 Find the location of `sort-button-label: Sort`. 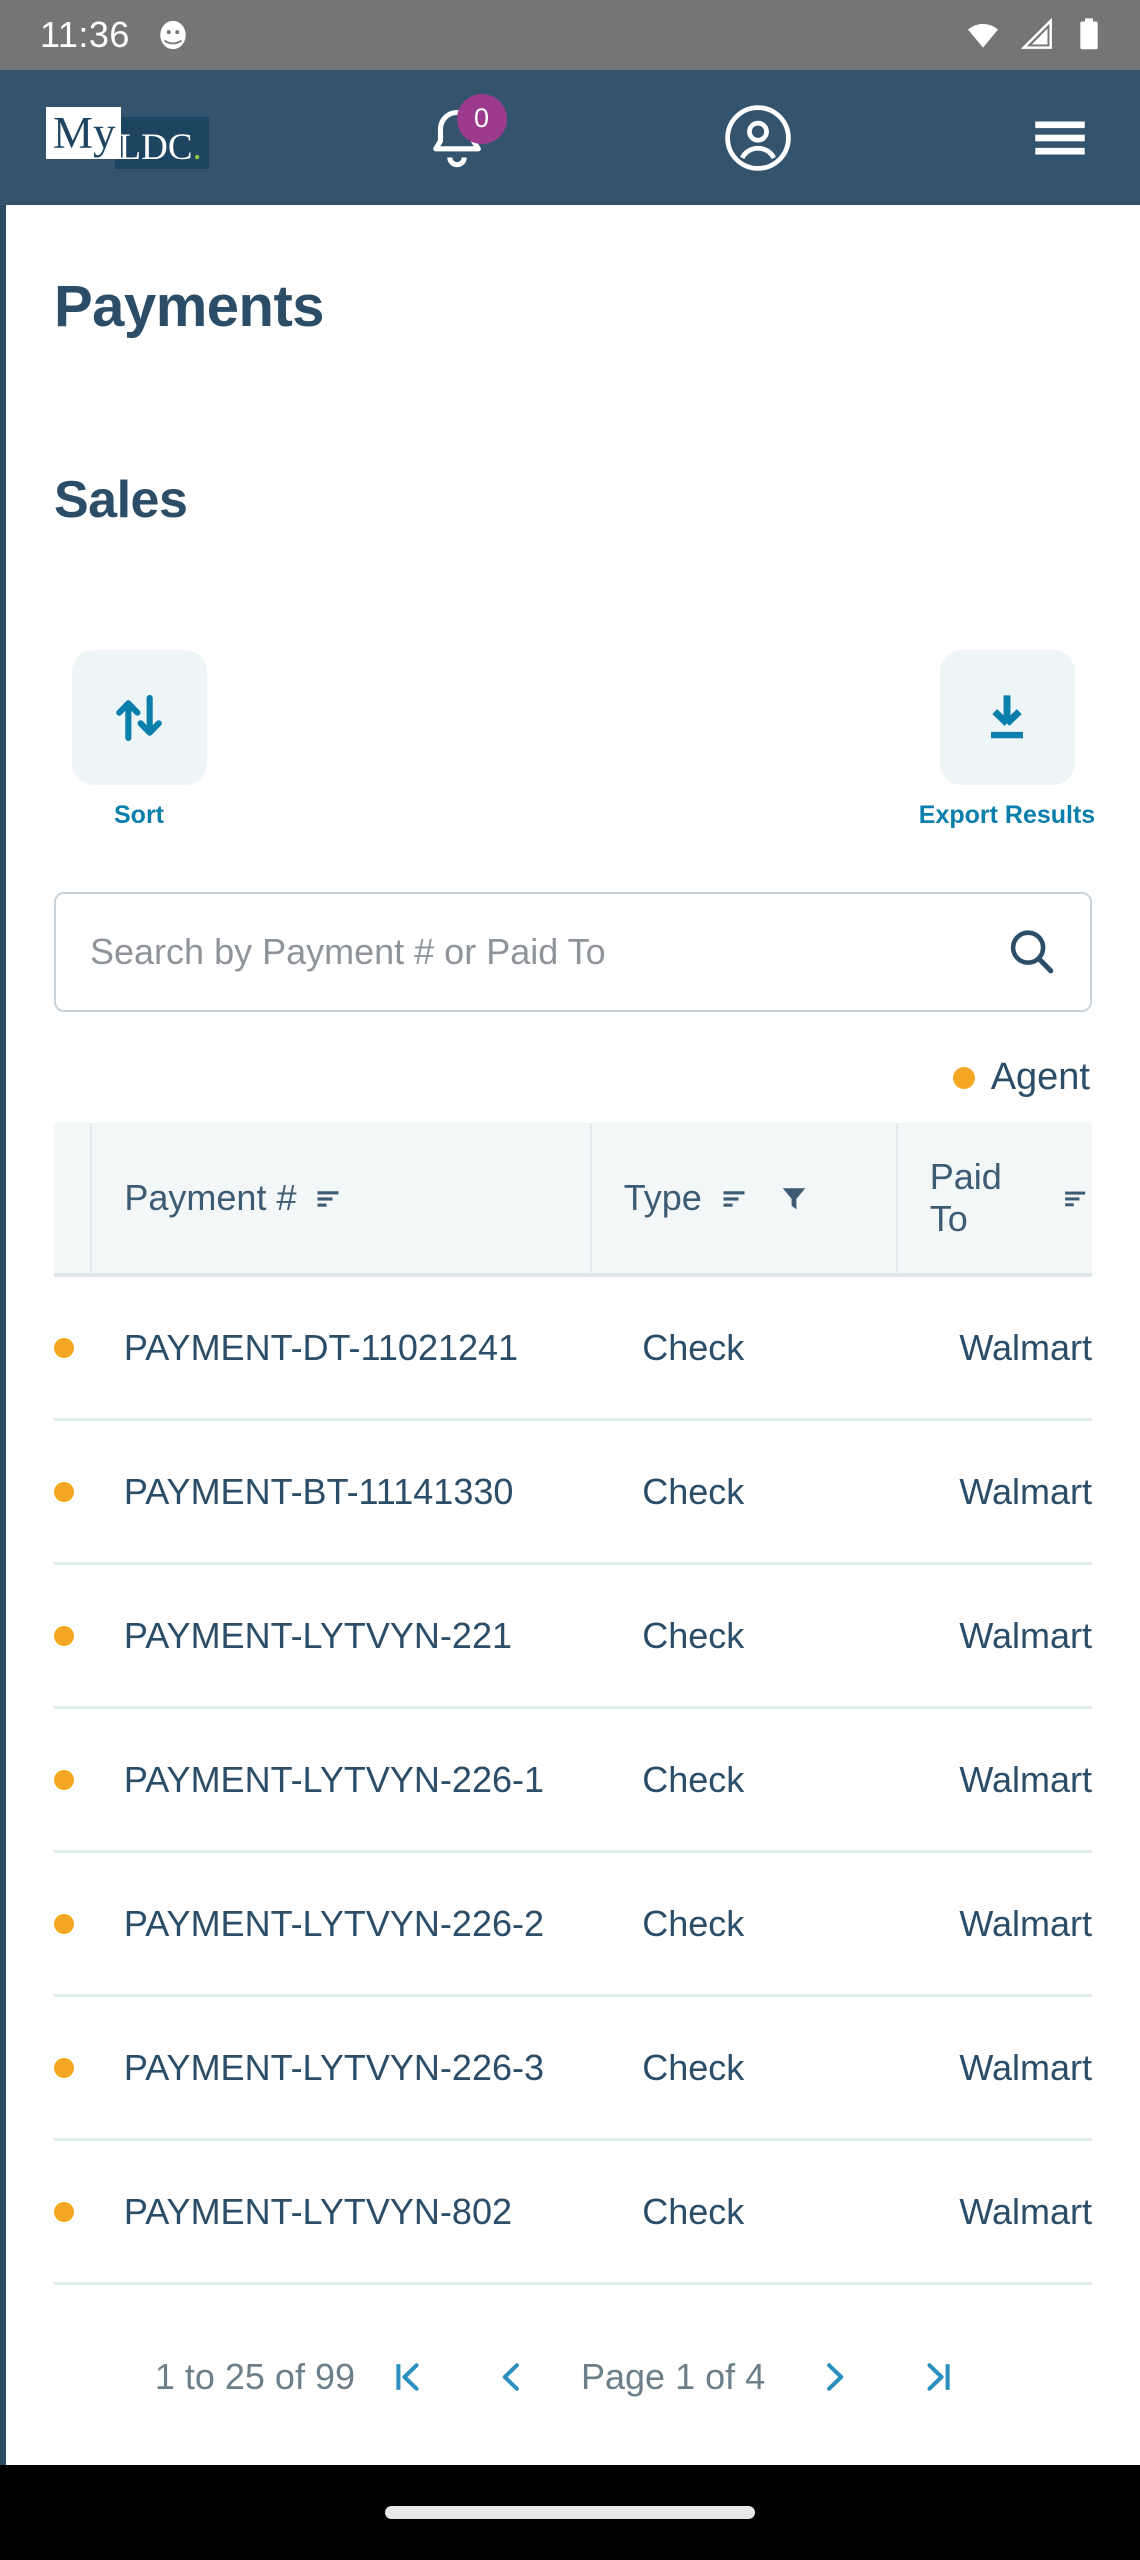

sort-button-label: Sort is located at coordinates (139, 815).